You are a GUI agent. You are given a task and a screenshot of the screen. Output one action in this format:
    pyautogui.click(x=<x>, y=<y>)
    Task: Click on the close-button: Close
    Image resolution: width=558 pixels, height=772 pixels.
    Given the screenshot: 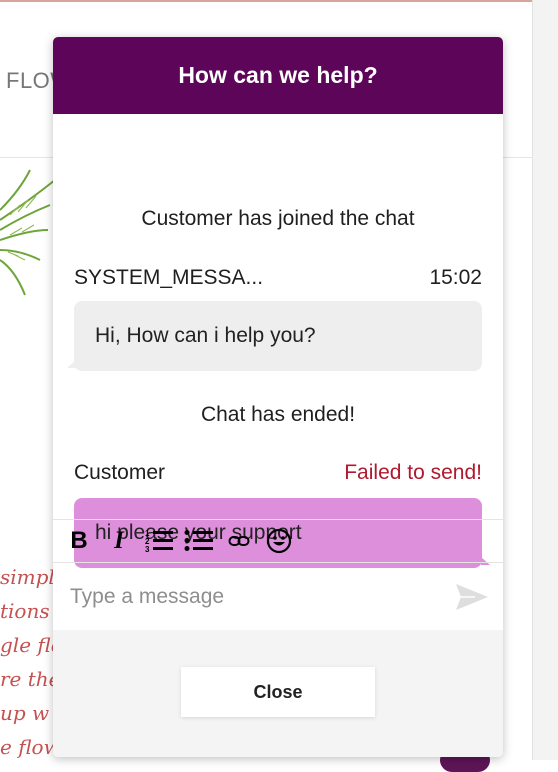 What is the action you would take?
    pyautogui.click(x=278, y=692)
    